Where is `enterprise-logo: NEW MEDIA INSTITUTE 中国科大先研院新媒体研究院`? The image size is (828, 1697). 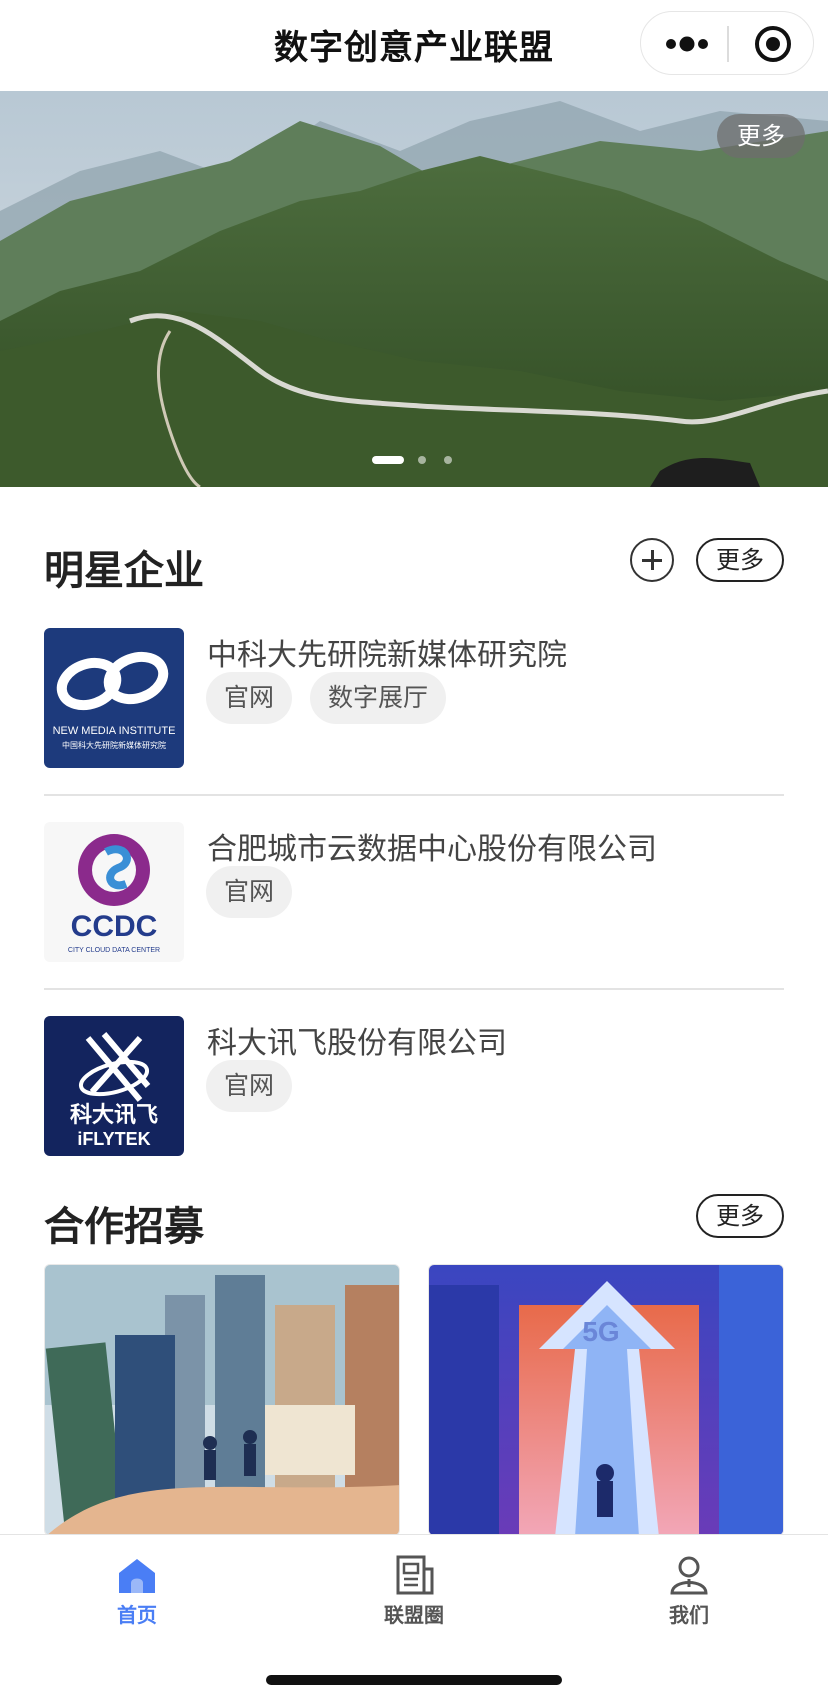 enterprise-logo: NEW MEDIA INSTITUTE 中国科大先研院新媒体研究院 is located at coordinates (114, 698).